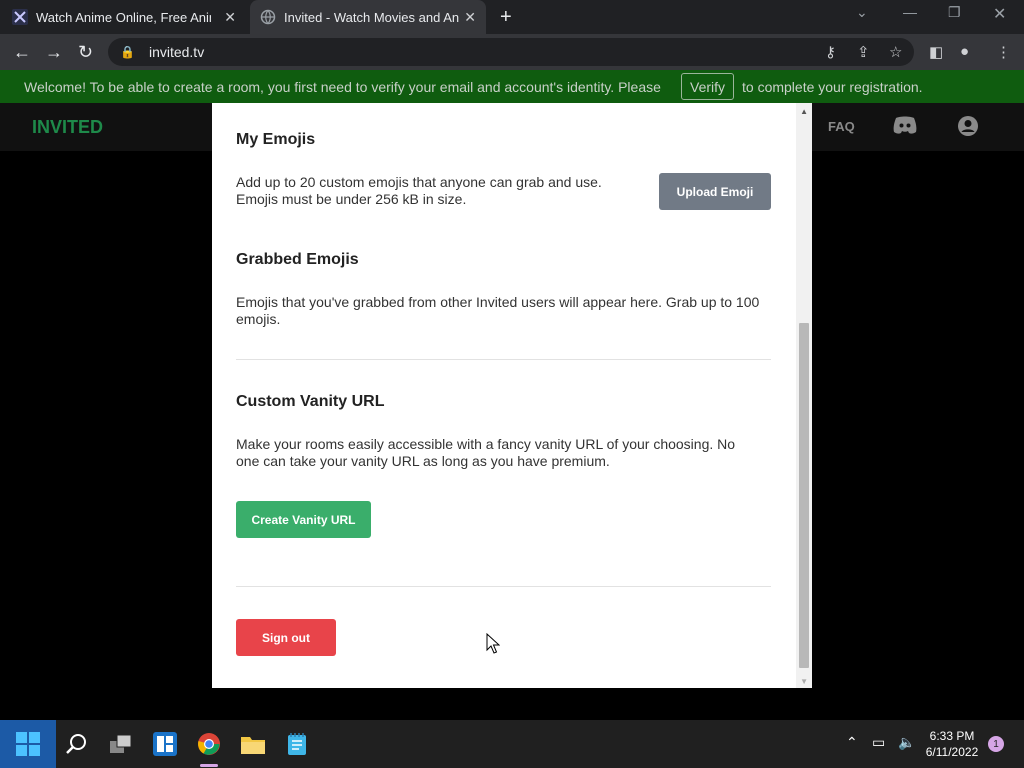  Describe the element at coordinates (863, 52) in the screenshot. I see `share-icon: ⇪` at that location.